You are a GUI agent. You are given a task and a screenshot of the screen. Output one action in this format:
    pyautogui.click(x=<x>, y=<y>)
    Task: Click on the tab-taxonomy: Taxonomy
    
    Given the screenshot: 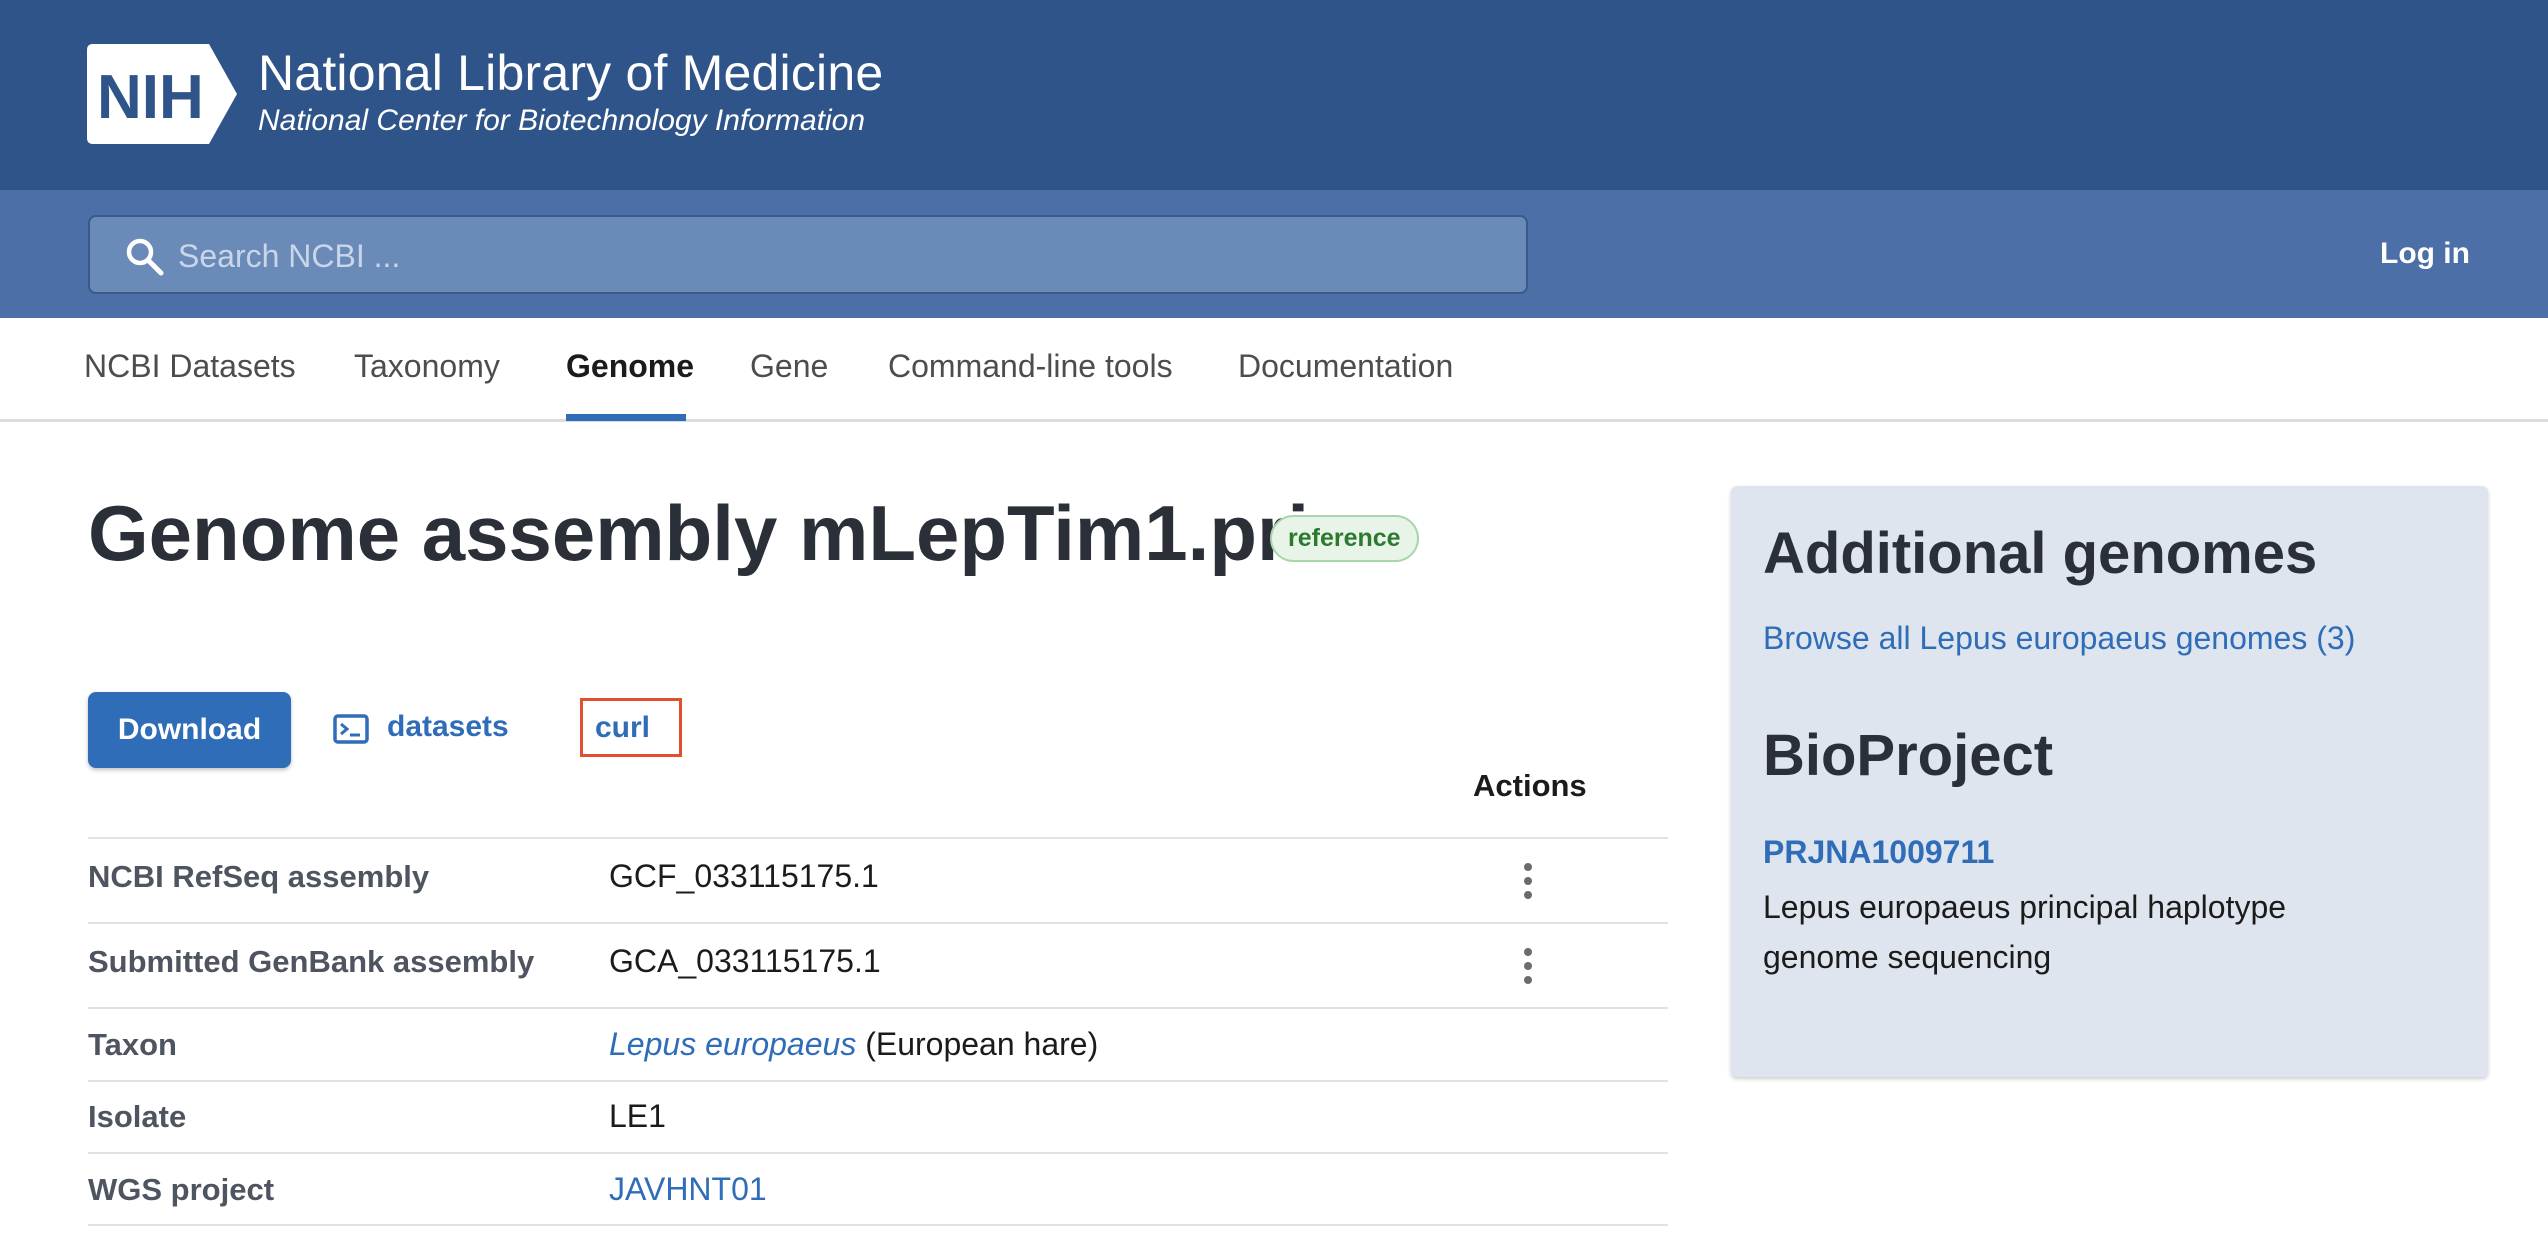 What is the action you would take?
    pyautogui.click(x=427, y=366)
    